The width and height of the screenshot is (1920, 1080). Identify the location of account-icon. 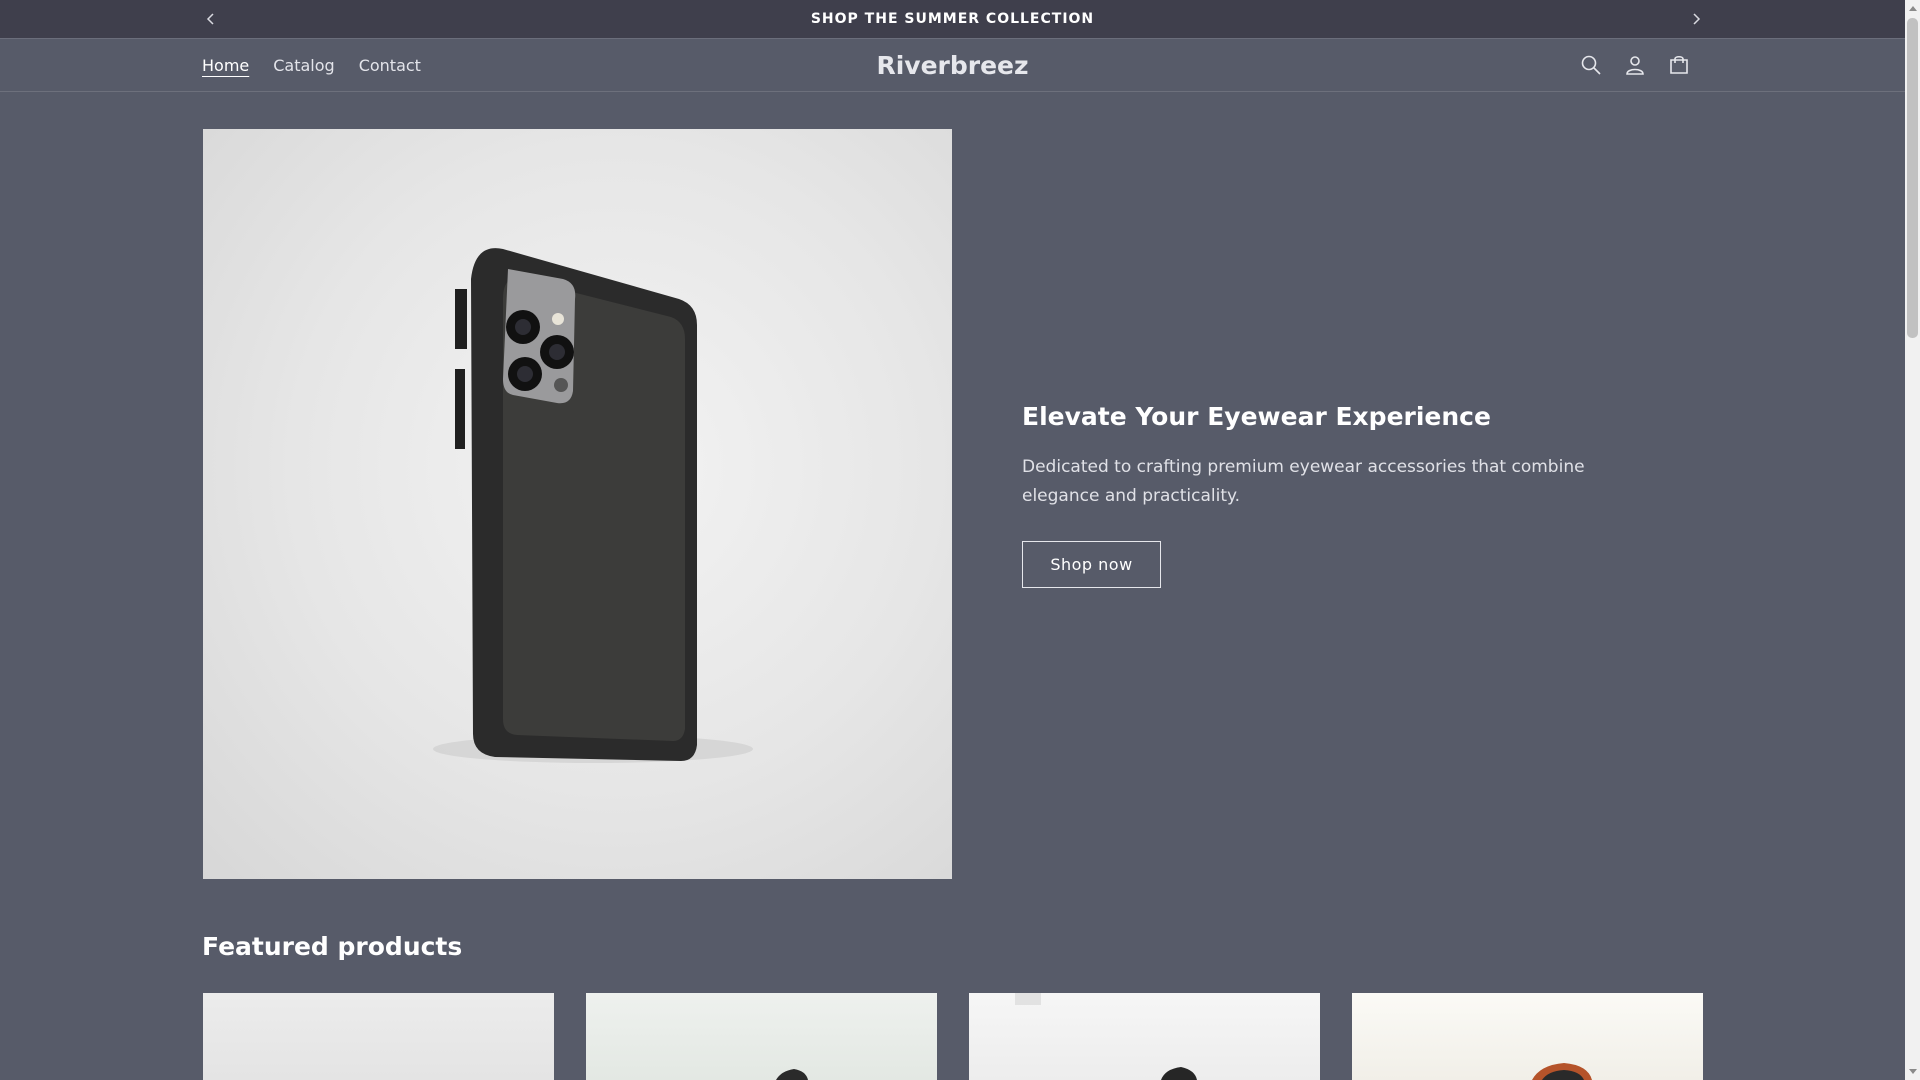
(1635, 65).